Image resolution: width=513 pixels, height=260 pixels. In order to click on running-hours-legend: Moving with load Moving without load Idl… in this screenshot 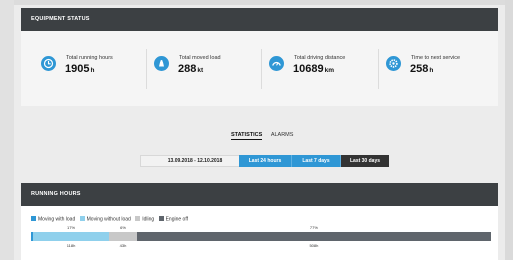, I will do `click(111, 219)`.